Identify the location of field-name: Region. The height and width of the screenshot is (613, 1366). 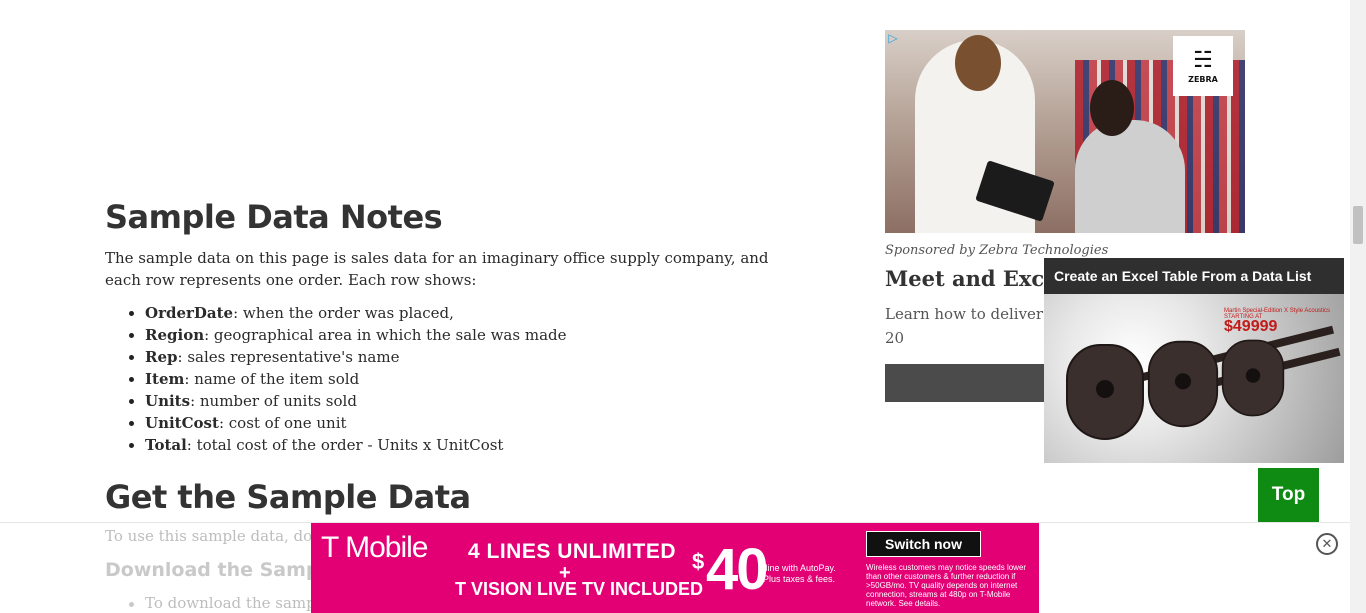
(175, 335).